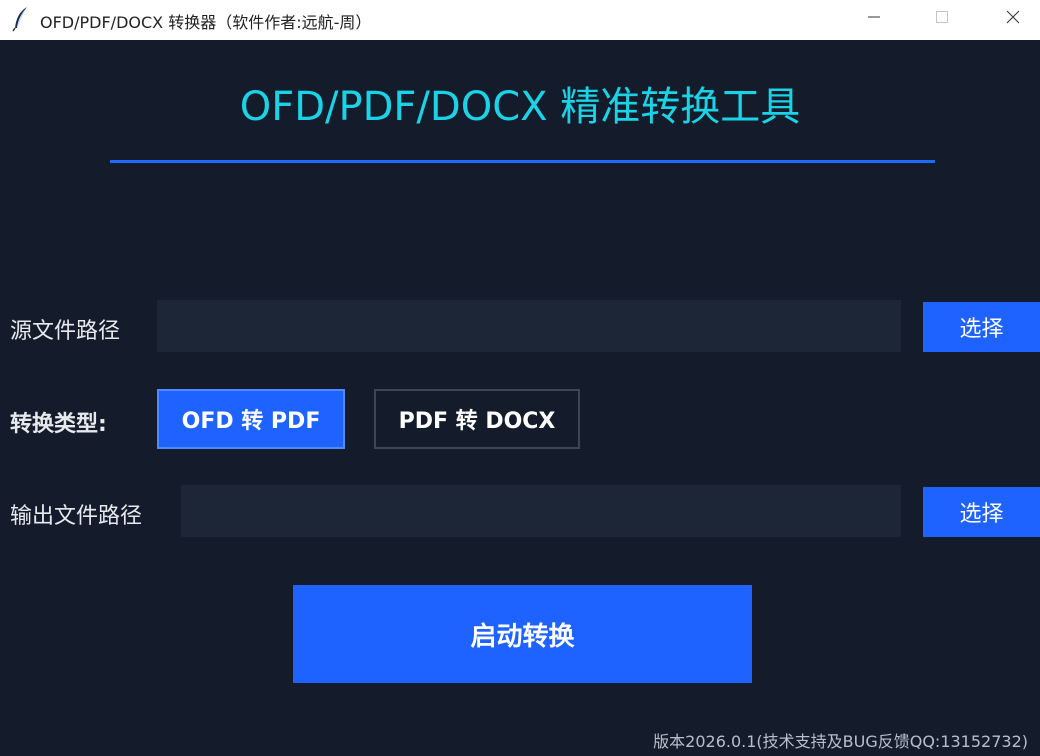  I want to click on minimize-icon, so click(875, 20).